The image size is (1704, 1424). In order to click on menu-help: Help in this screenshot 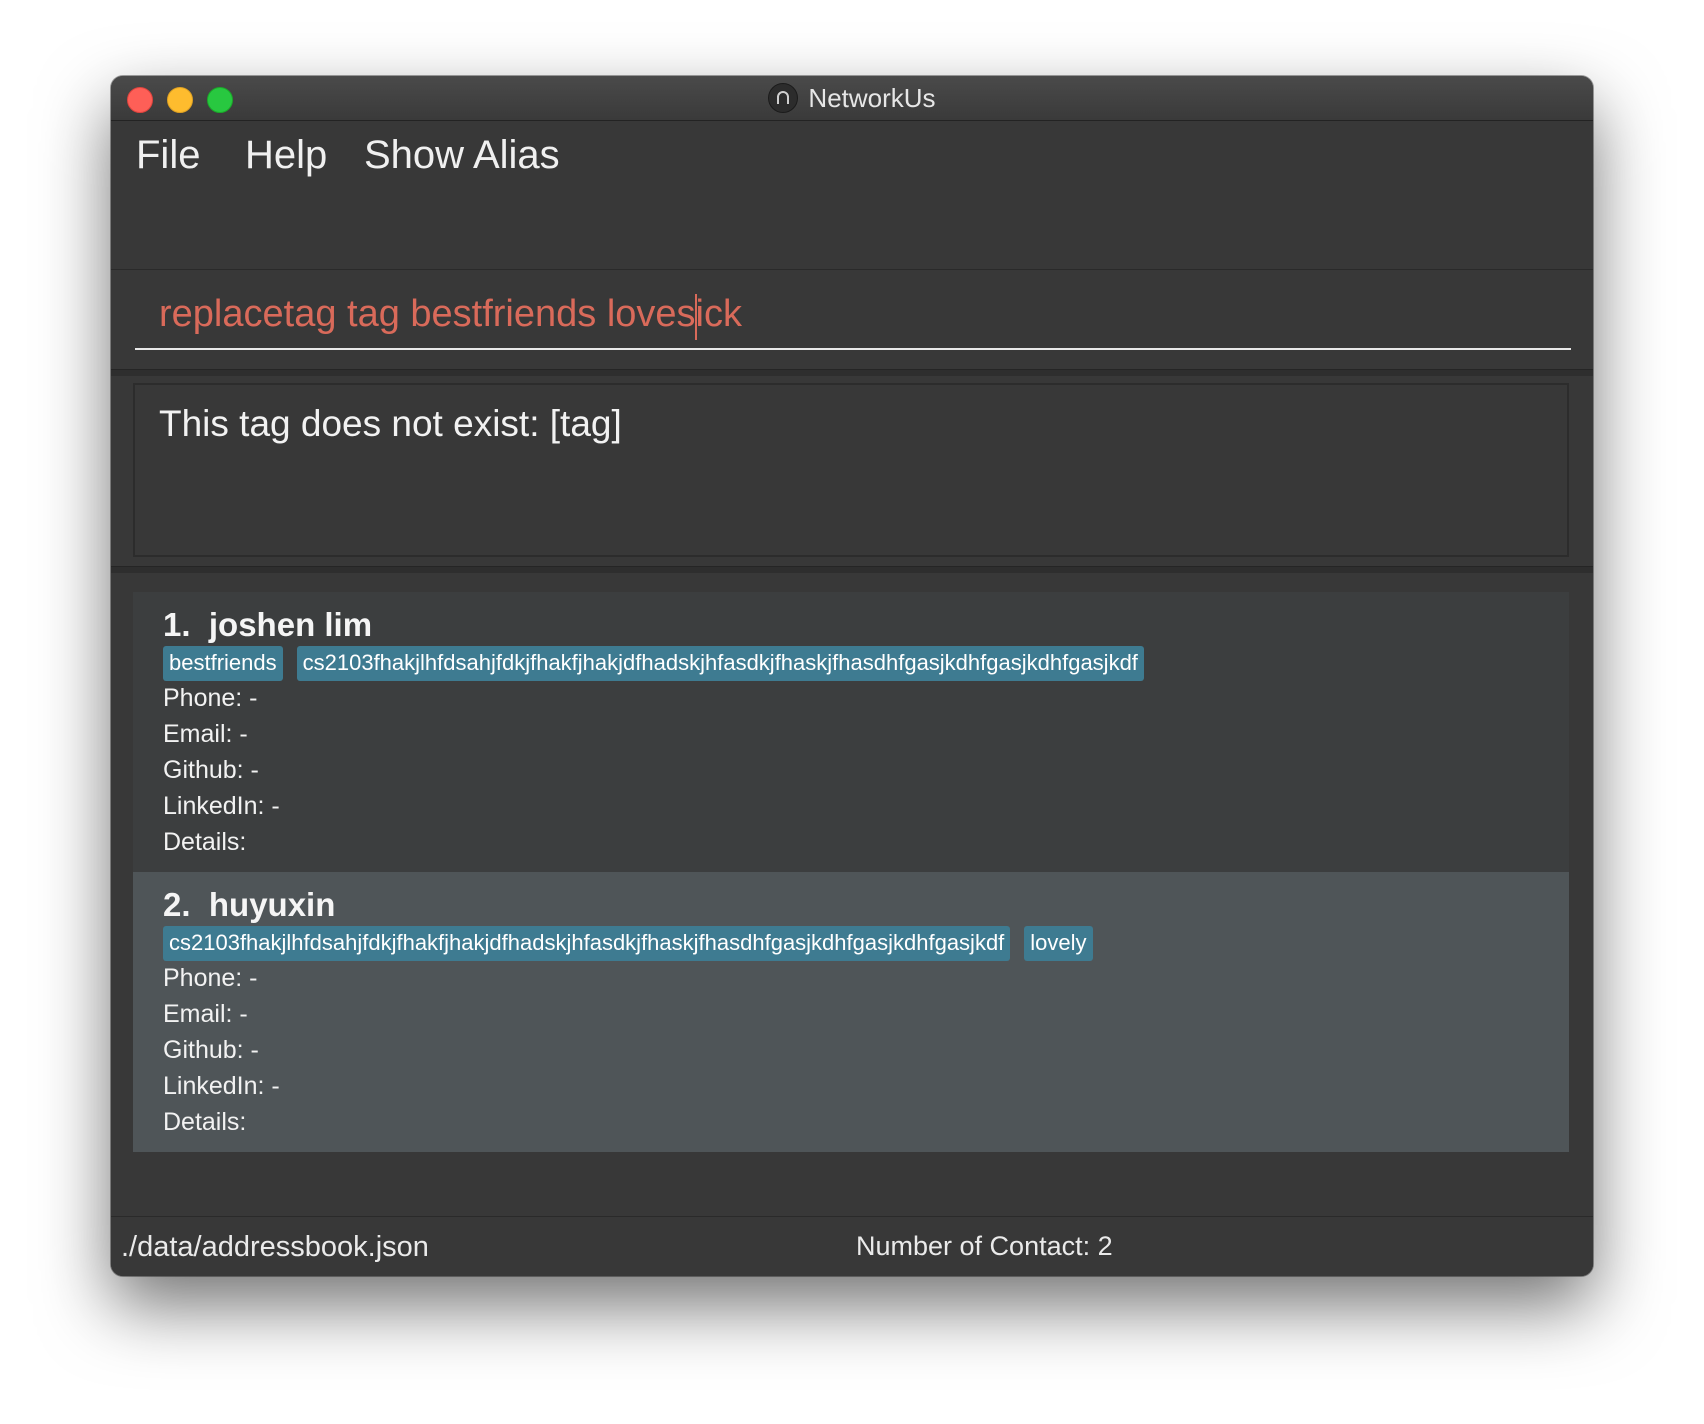, I will do `click(286, 155)`.